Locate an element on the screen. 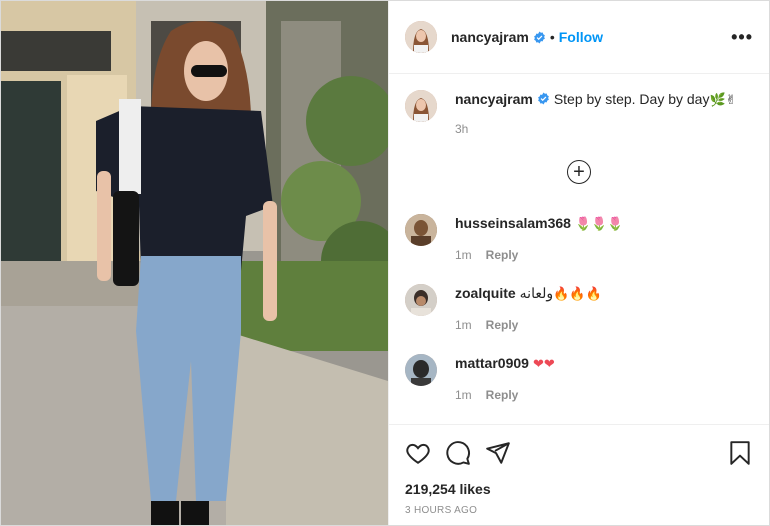 The width and height of the screenshot is (770, 526). heart-icon is located at coordinates (418, 453).